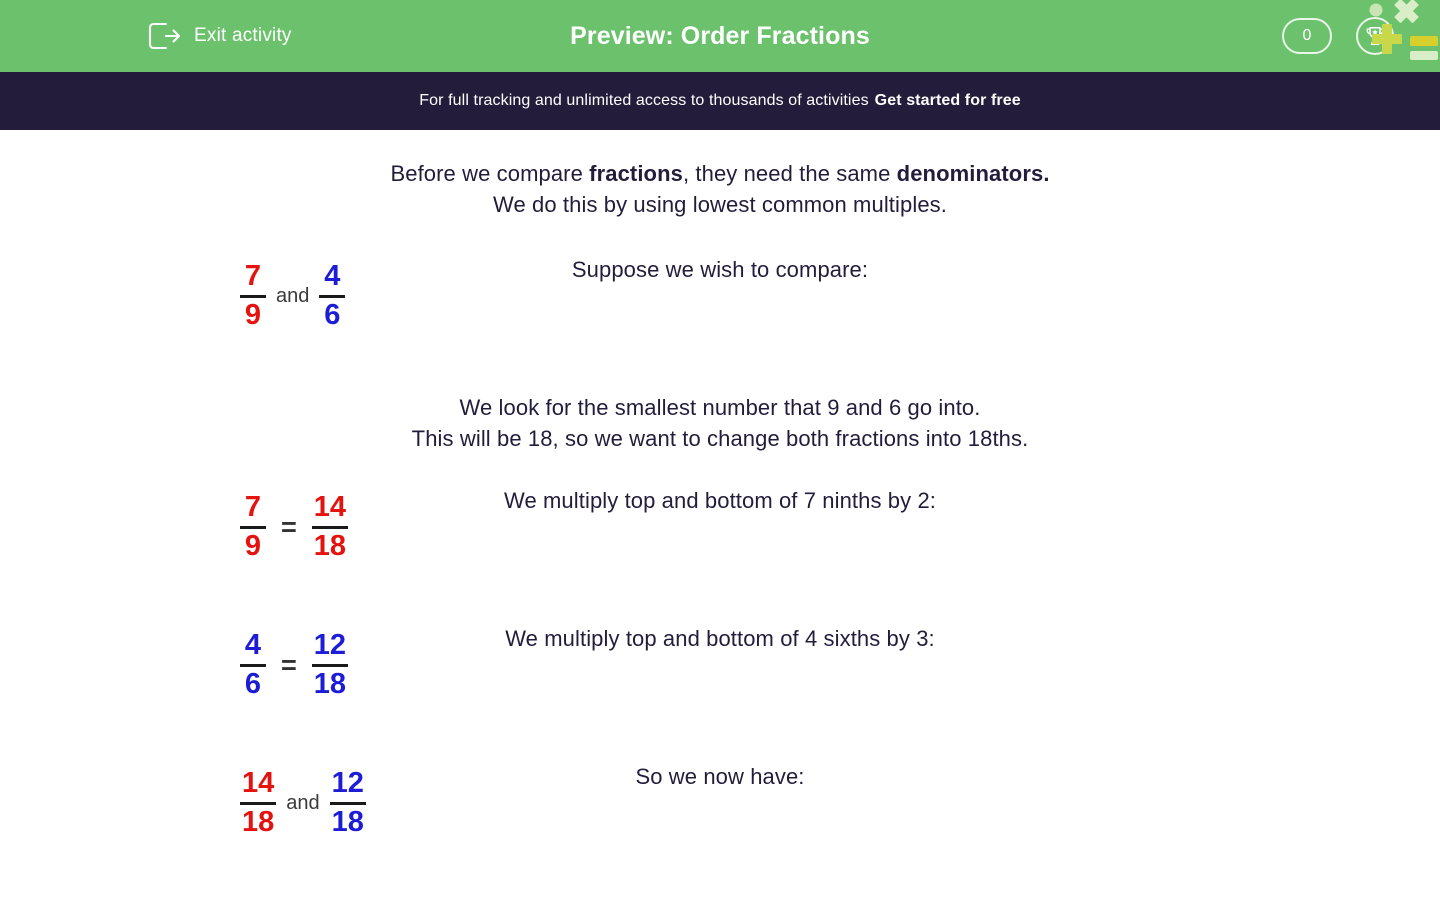 Image resolution: width=1440 pixels, height=900 pixels. Describe the element at coordinates (720, 36) in the screenshot. I see `app-header: Exit activity Preview: Order Fractions 0` at that location.